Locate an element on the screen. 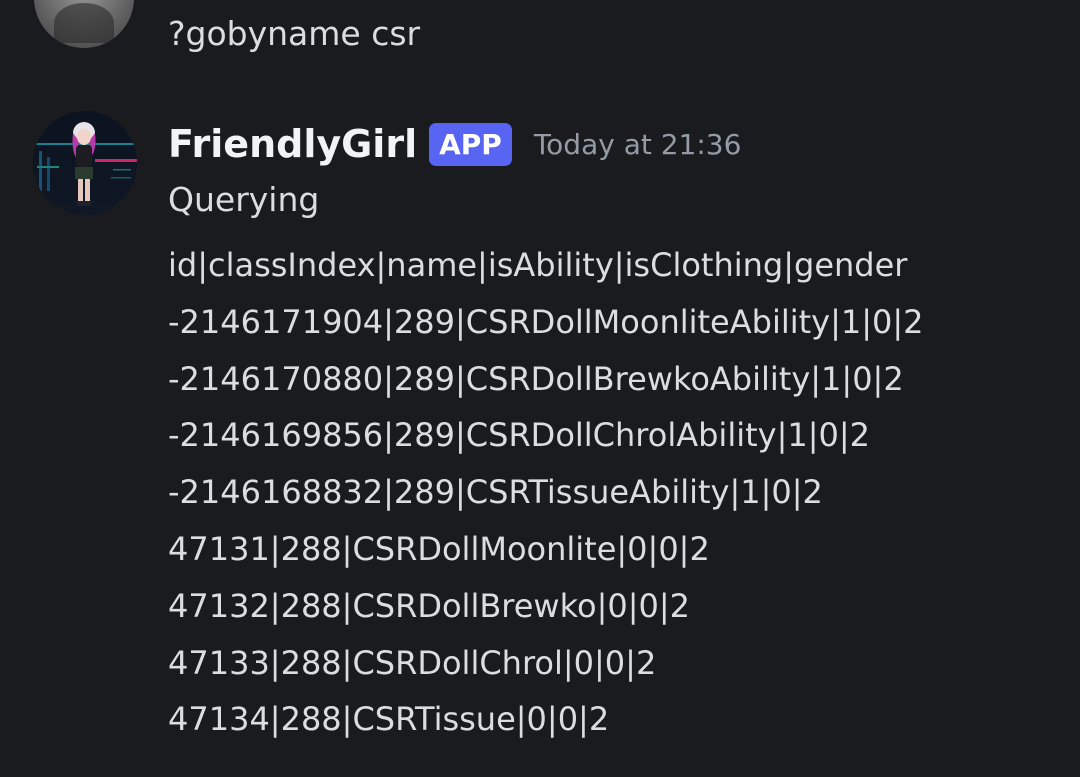 Image resolution: width=1080 pixels, height=777 pixels. status-text: Querying is located at coordinates (244, 199).